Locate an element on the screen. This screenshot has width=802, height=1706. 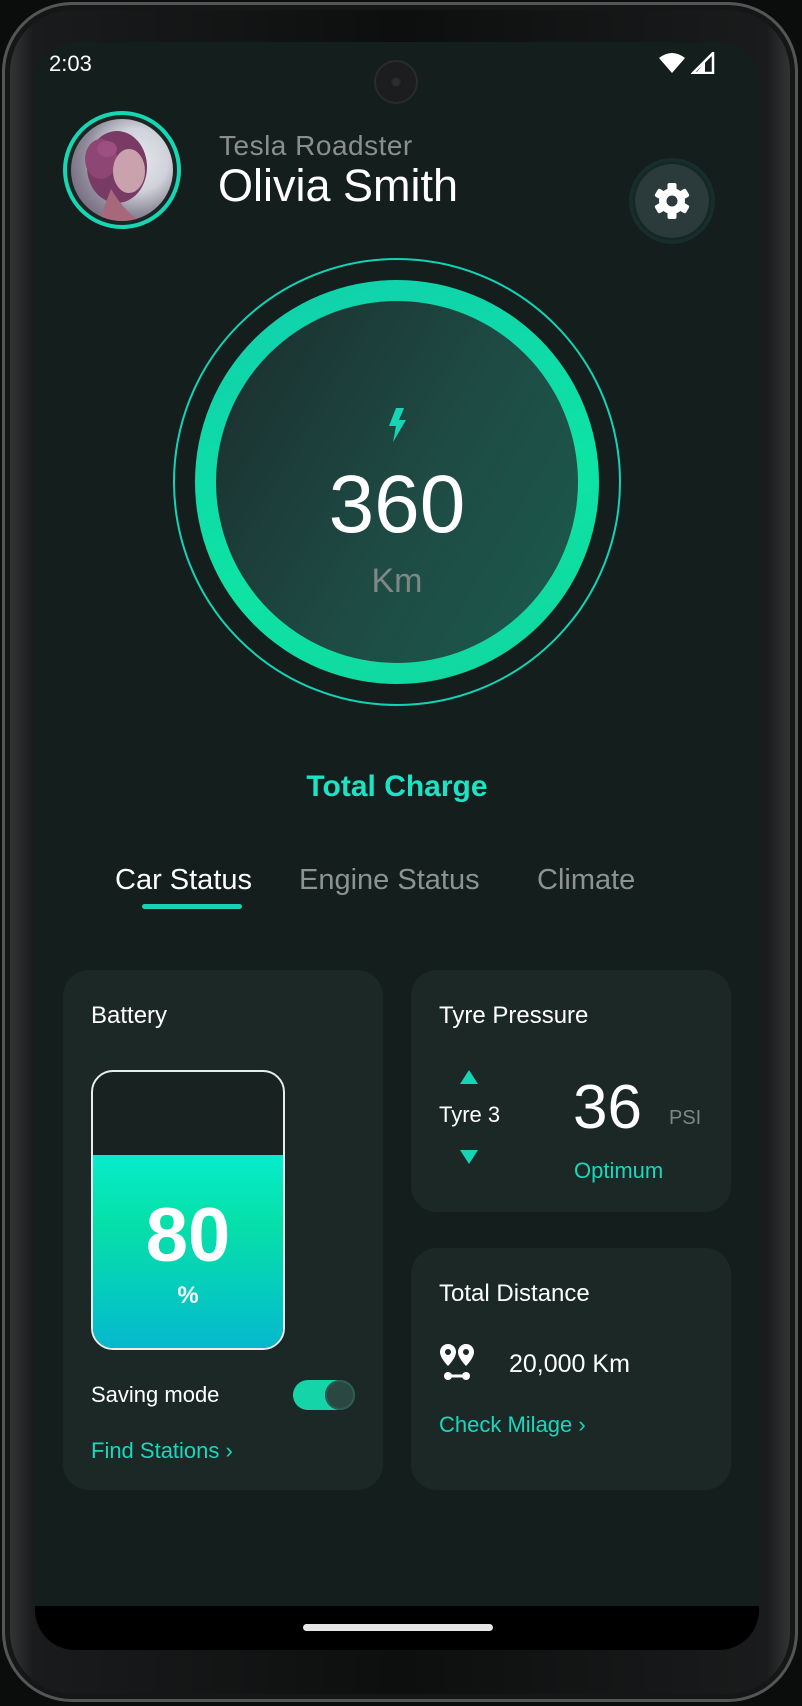
avatar-photo is located at coordinates (122, 170).